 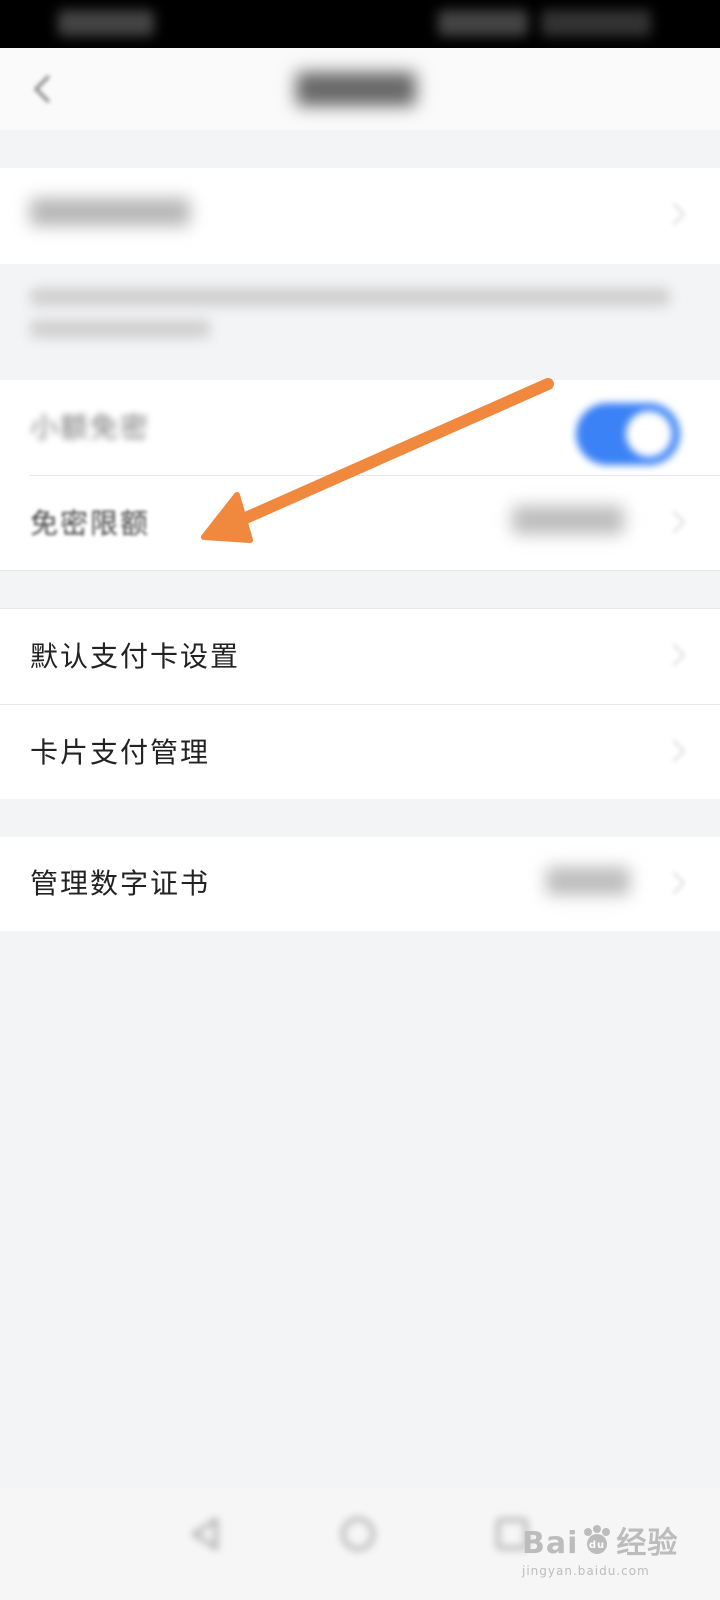 What do you see at coordinates (355, 320) in the screenshot?
I see `blurred-description` at bounding box center [355, 320].